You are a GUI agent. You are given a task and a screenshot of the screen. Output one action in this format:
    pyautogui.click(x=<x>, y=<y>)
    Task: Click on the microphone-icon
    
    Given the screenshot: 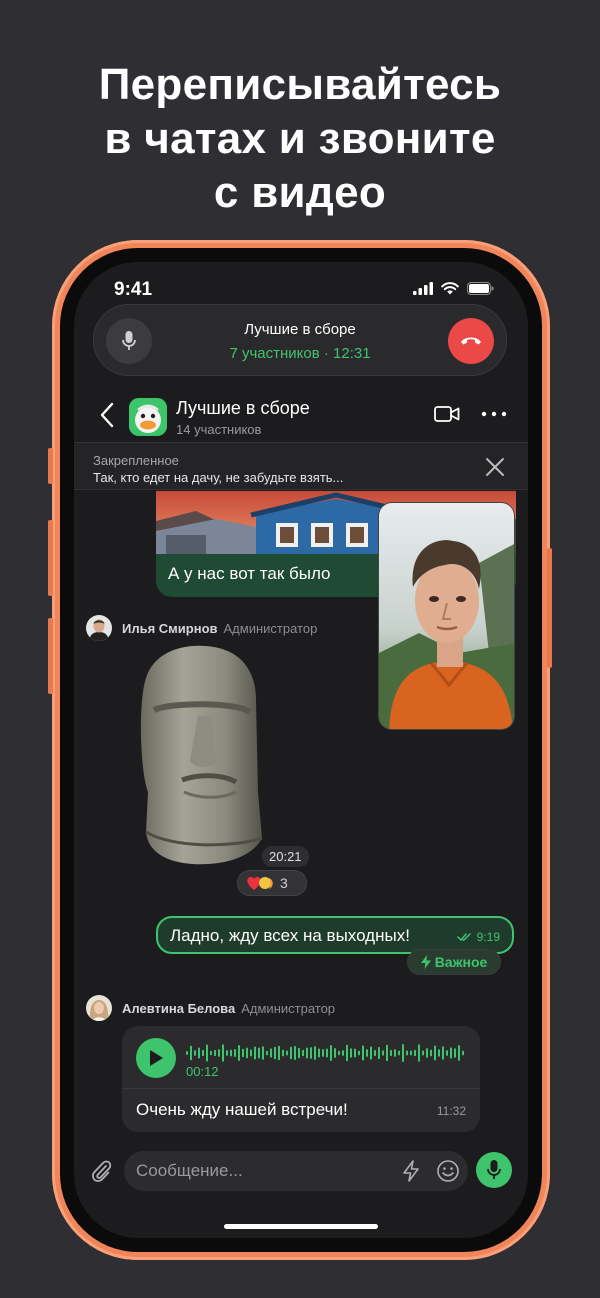 What is the action you would take?
    pyautogui.click(x=494, y=1169)
    